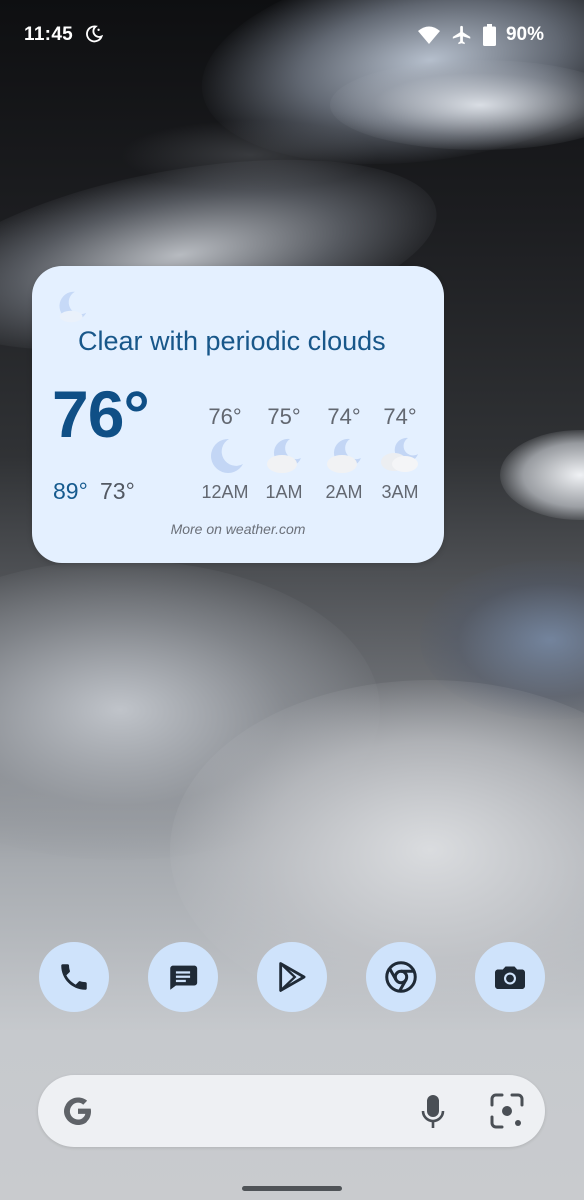 The height and width of the screenshot is (1200, 584). I want to click on messages-icon, so click(184, 977).